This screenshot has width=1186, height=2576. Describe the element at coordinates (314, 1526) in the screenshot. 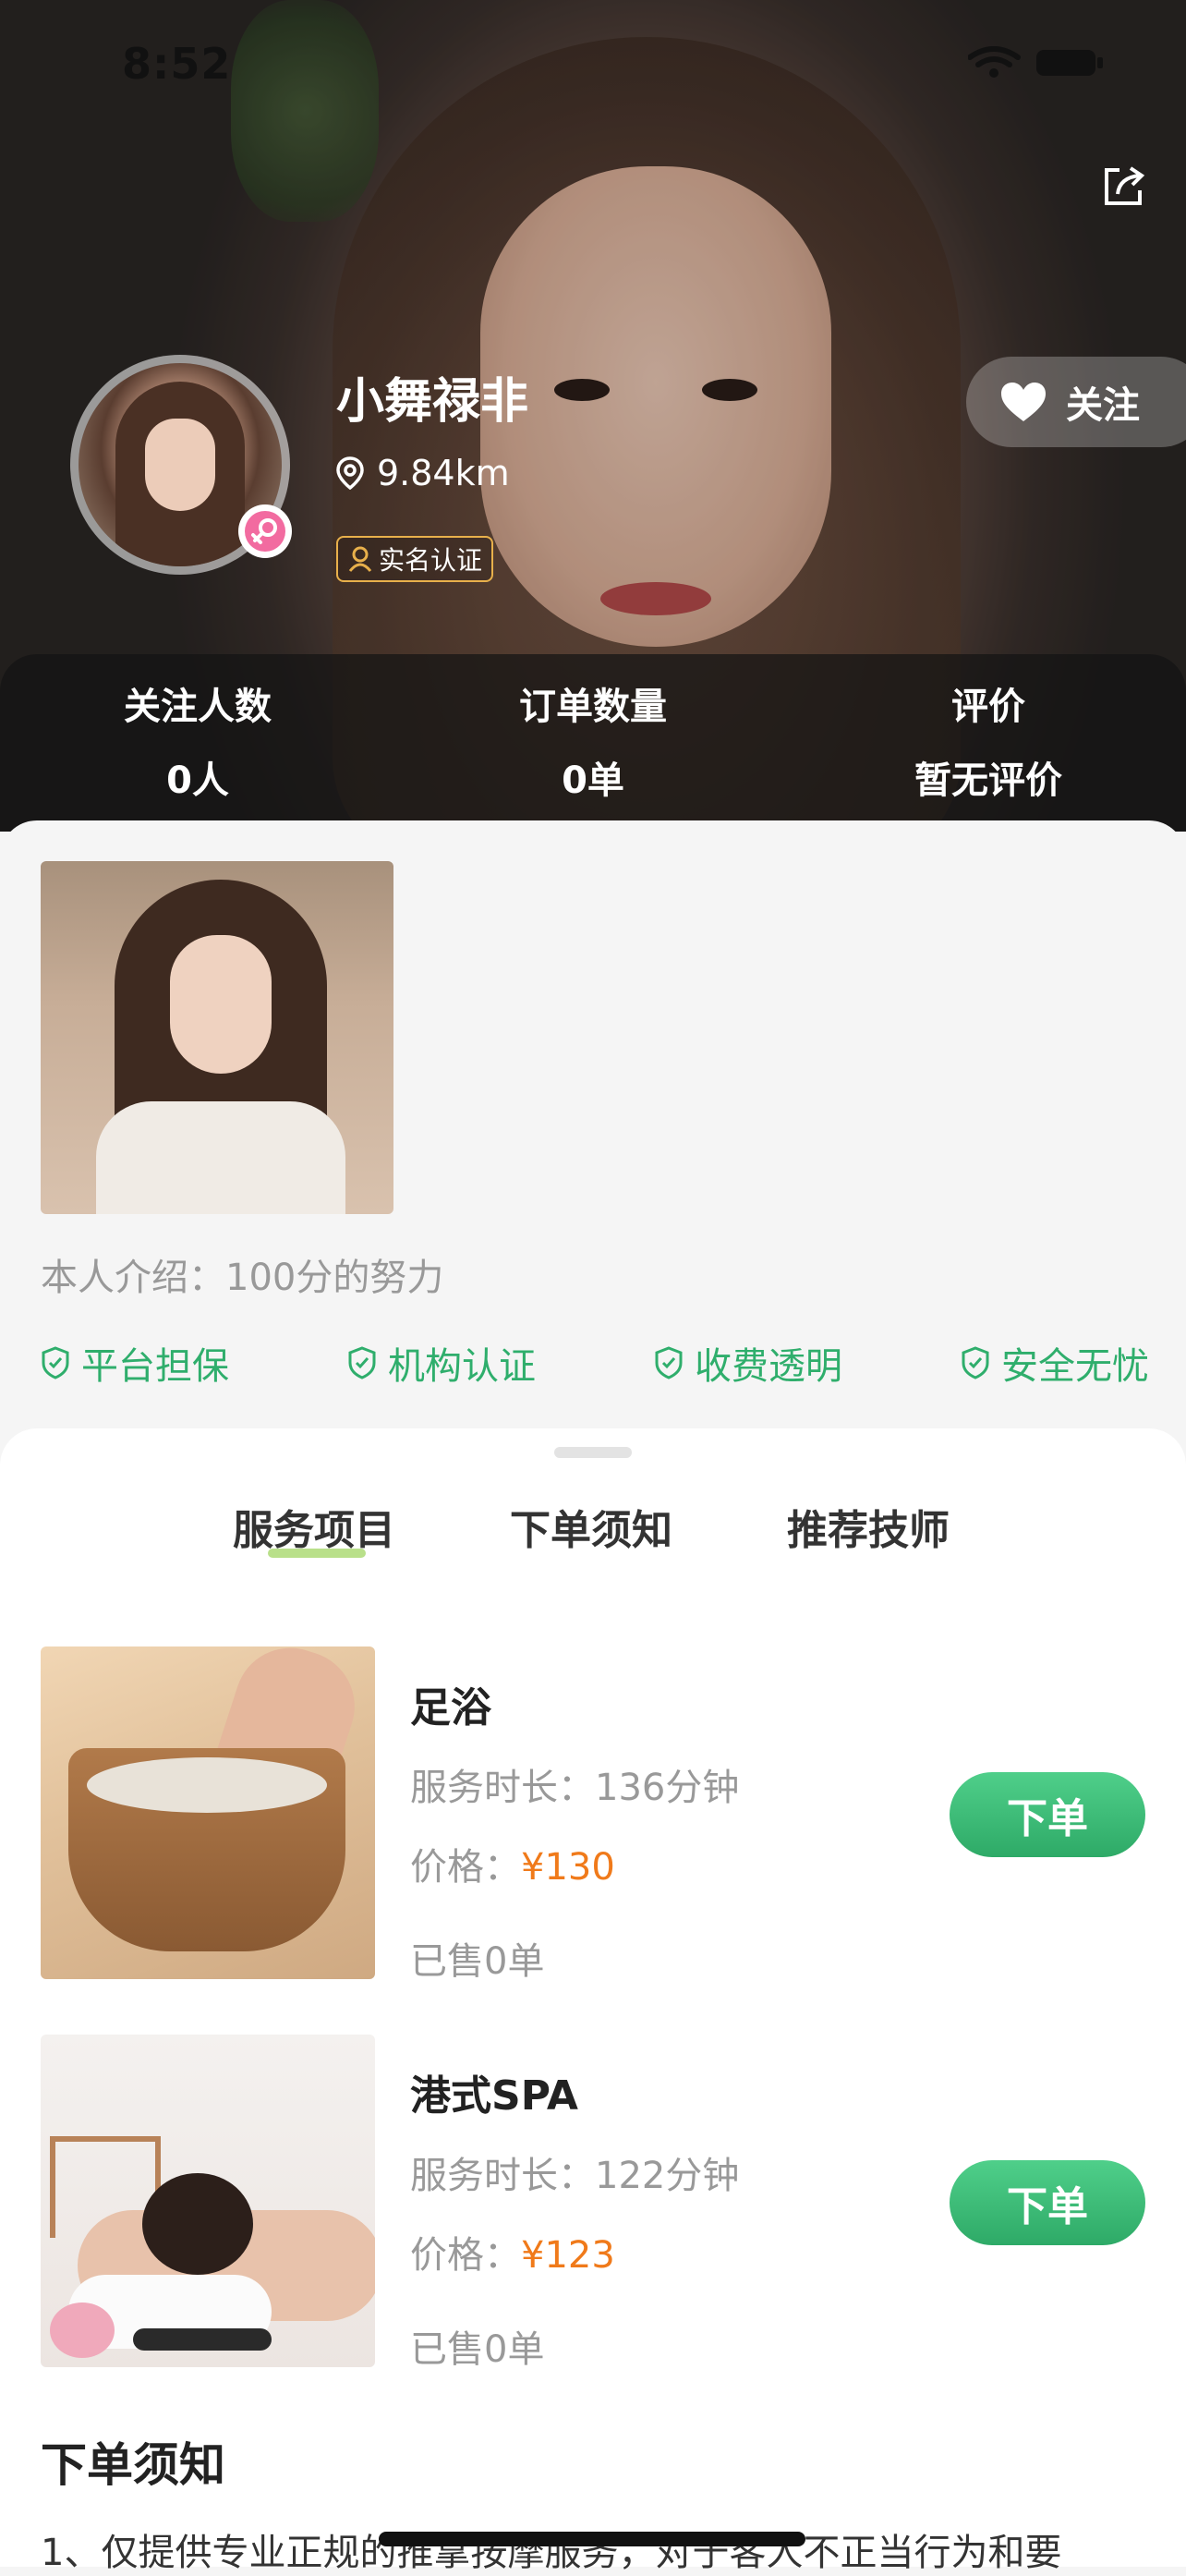

I see `tab-service-items: 服务项目` at that location.